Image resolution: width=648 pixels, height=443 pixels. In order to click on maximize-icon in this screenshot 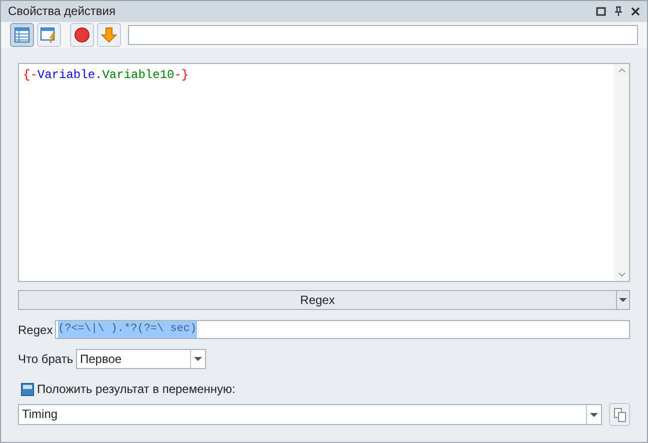, I will do `click(601, 11)`.